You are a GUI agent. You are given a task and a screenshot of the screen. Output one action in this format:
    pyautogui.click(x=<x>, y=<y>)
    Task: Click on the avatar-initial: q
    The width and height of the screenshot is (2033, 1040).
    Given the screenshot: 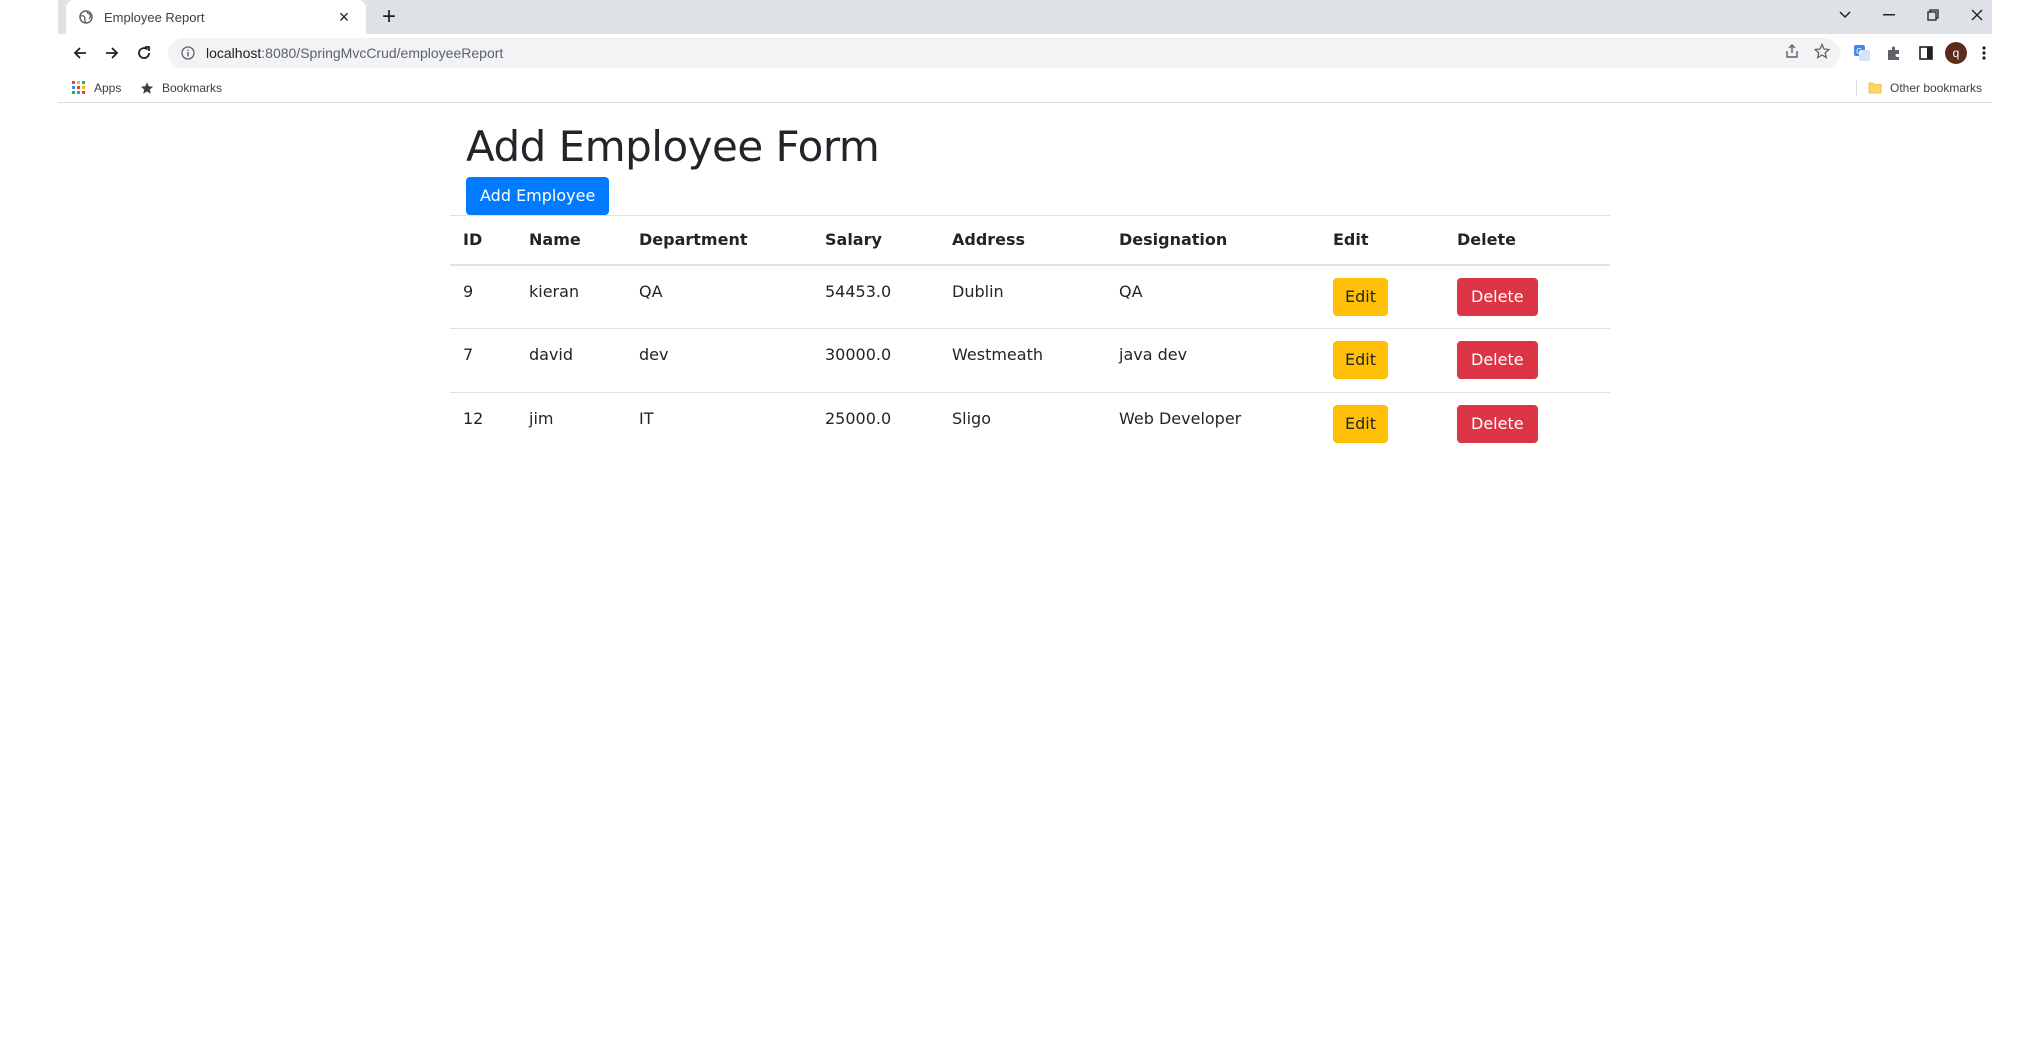 What is the action you would take?
    pyautogui.click(x=1956, y=53)
    